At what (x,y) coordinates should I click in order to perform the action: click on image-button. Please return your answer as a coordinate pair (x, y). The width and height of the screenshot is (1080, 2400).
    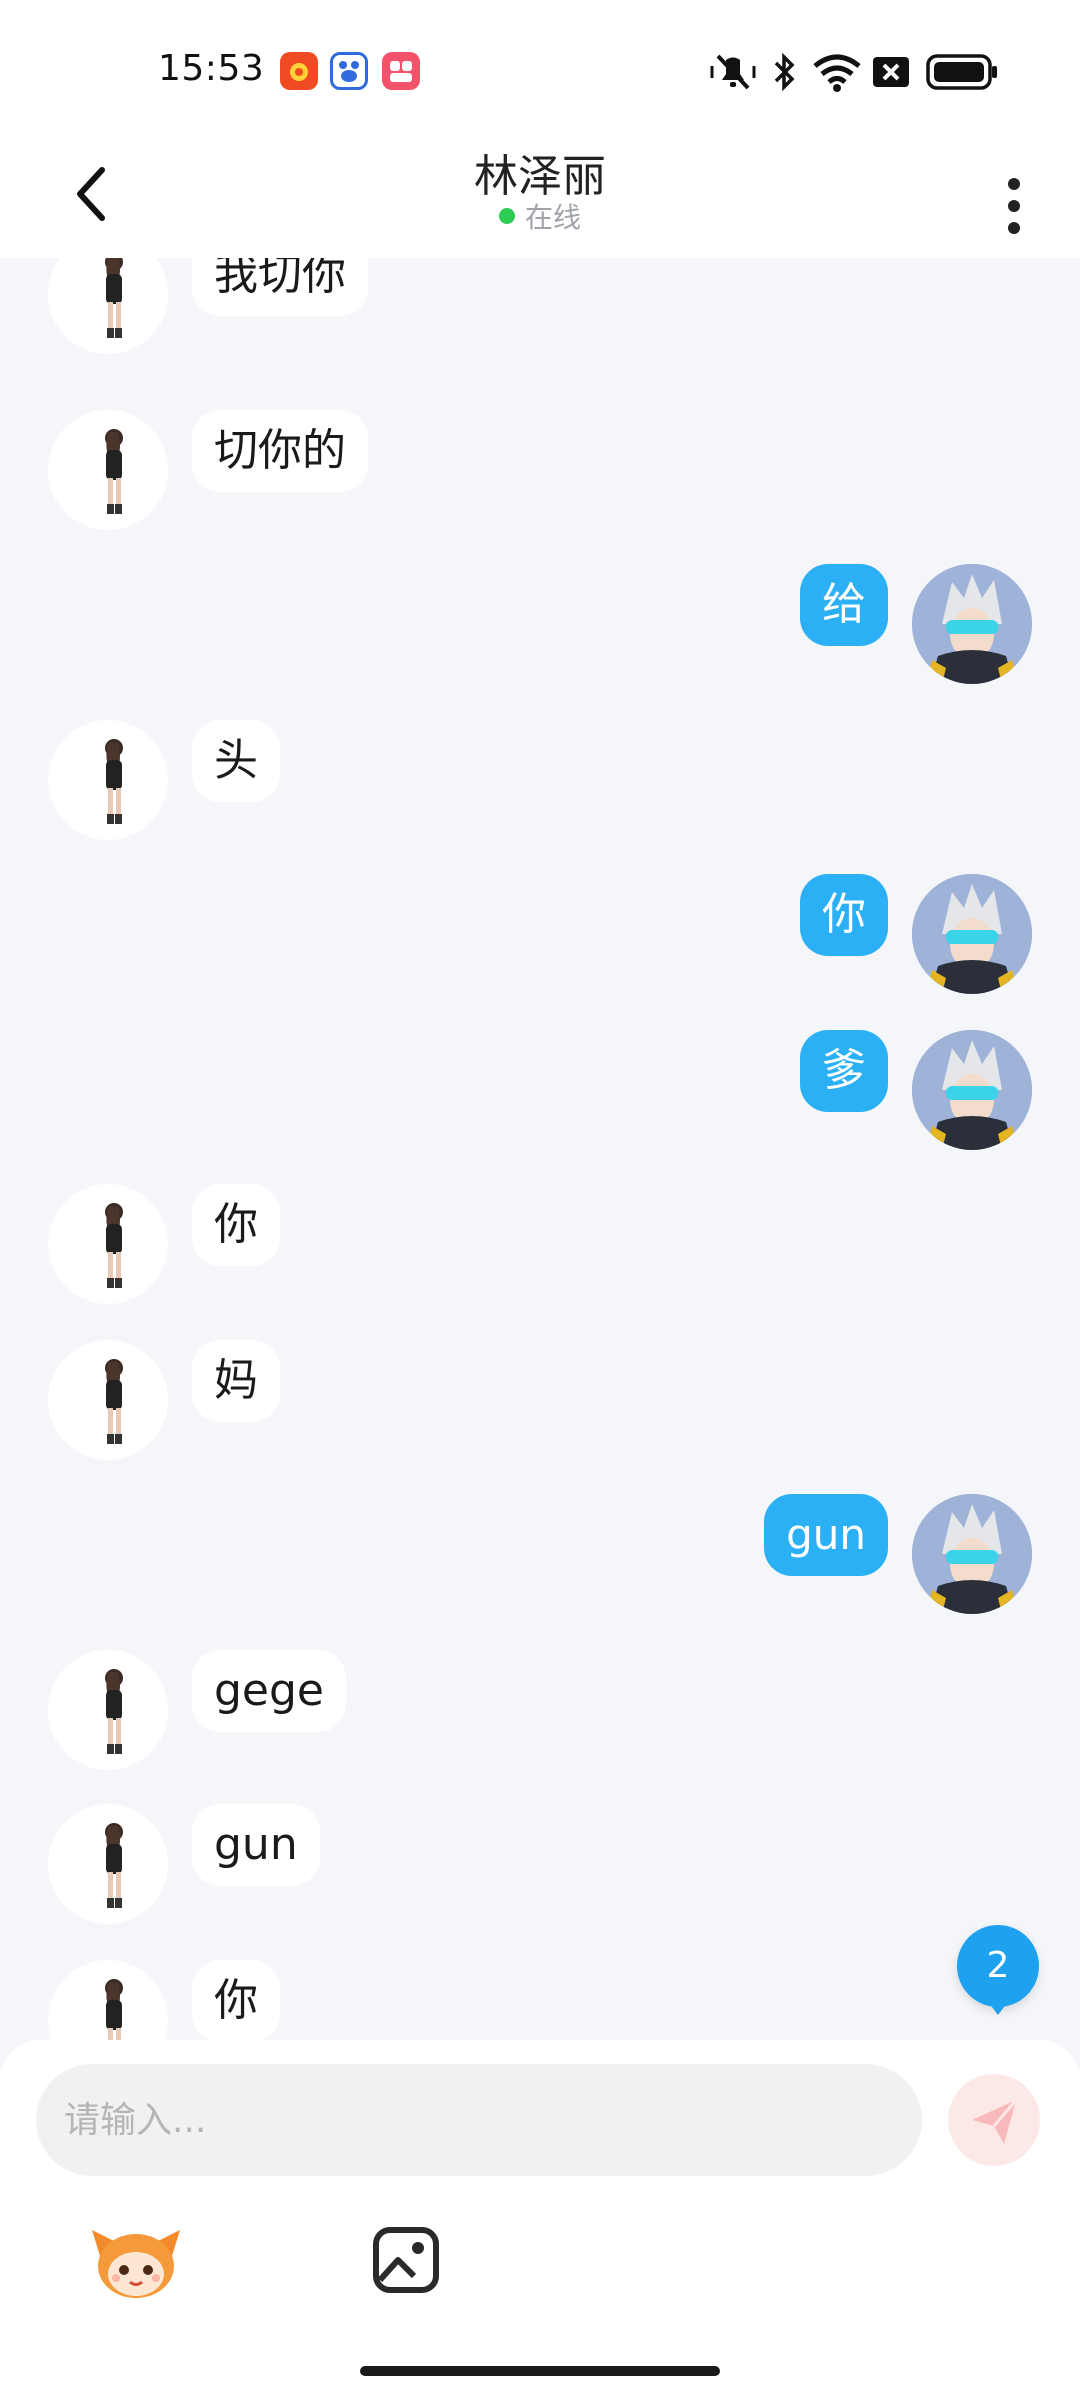
    Looking at the image, I should click on (406, 2260).